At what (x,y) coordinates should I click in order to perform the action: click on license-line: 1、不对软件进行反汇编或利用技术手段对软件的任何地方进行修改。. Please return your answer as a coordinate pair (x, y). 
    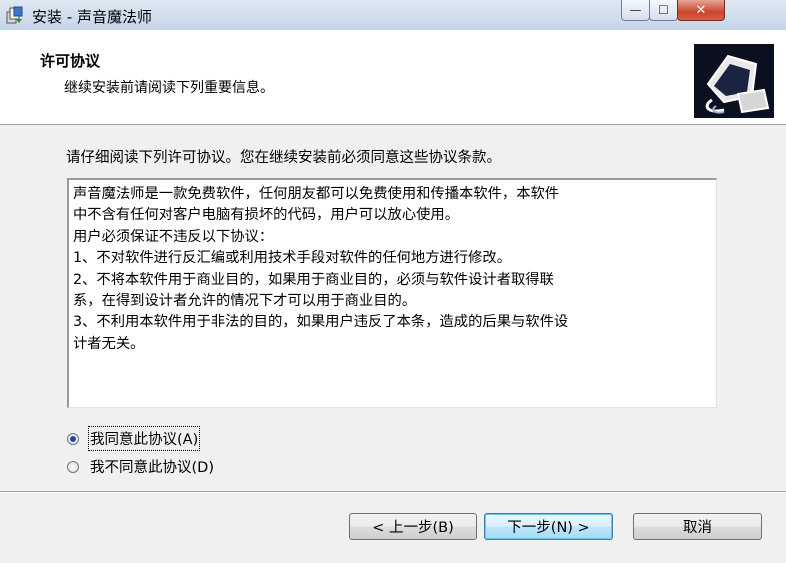
    Looking at the image, I should click on (292, 258).